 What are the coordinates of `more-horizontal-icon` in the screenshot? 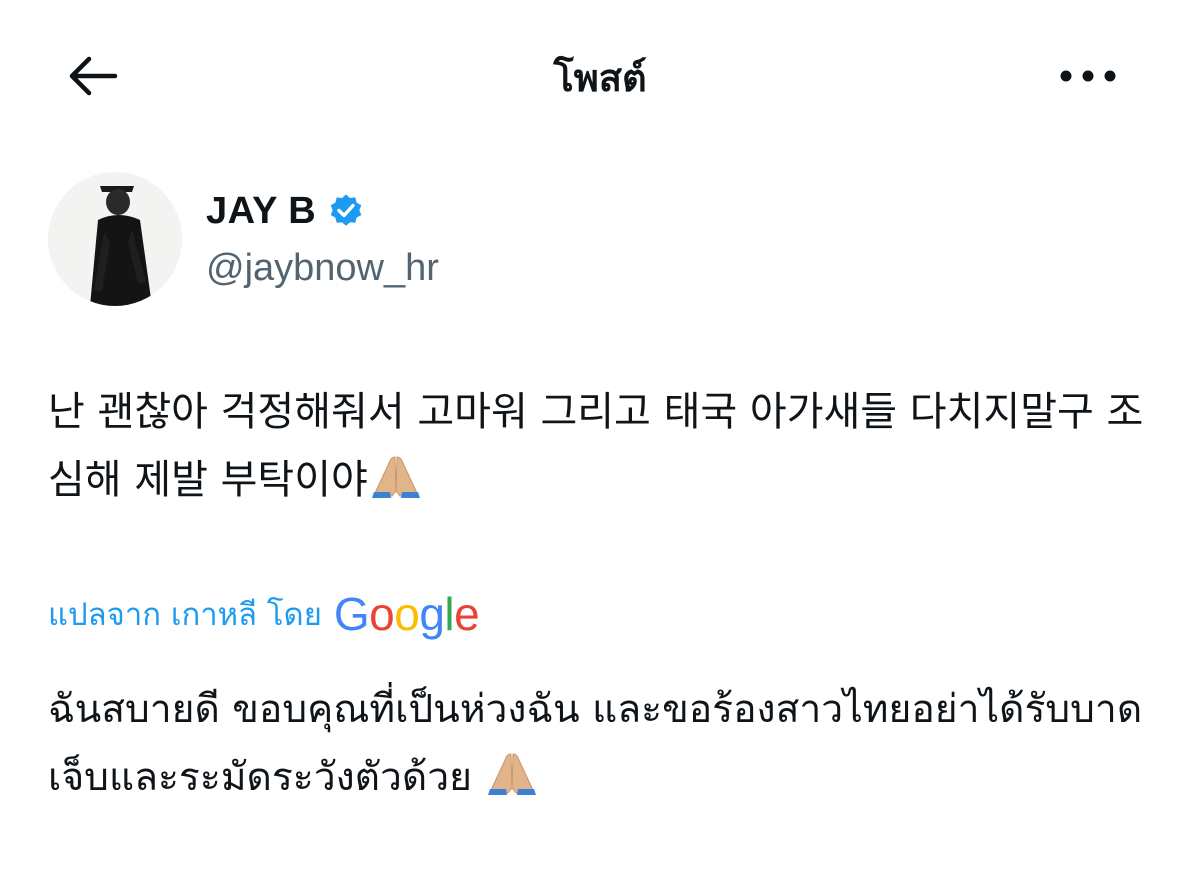 It's located at (1088, 78).